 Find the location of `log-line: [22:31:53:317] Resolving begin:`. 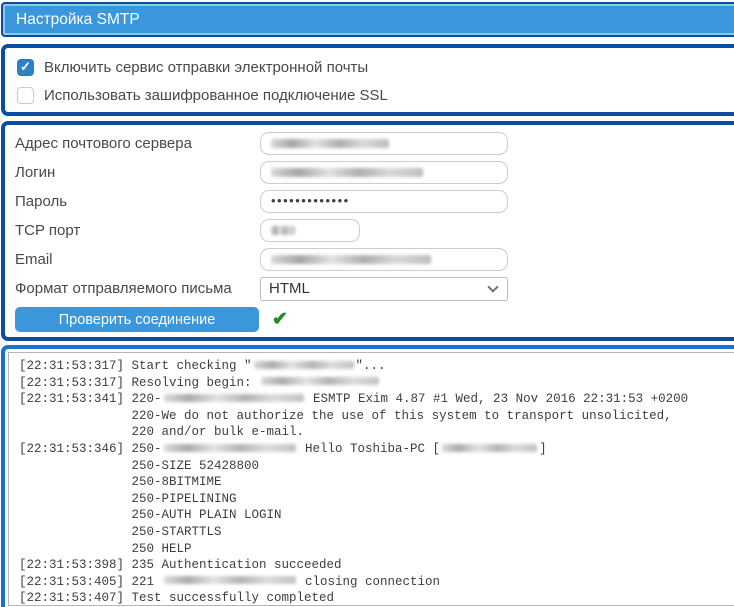

log-line: [22:31:53:317] Resolving begin: is located at coordinates (376, 383).